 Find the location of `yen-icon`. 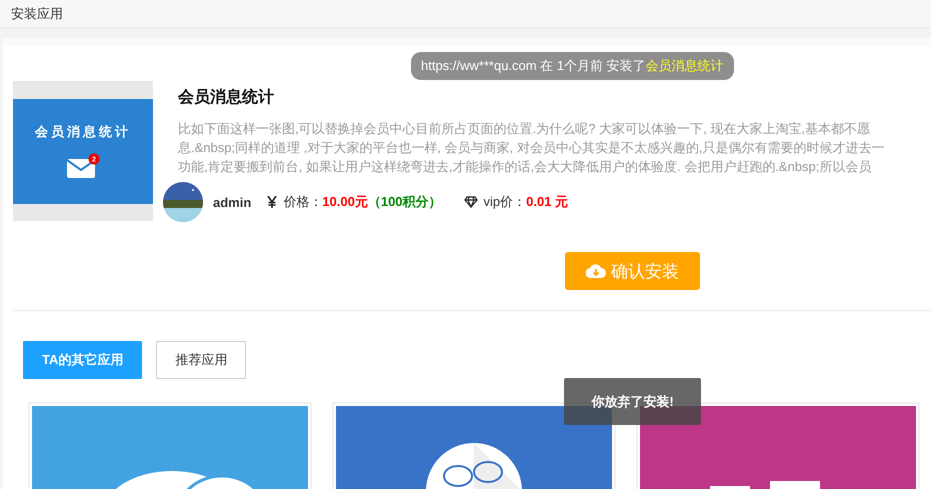

yen-icon is located at coordinates (272, 202).